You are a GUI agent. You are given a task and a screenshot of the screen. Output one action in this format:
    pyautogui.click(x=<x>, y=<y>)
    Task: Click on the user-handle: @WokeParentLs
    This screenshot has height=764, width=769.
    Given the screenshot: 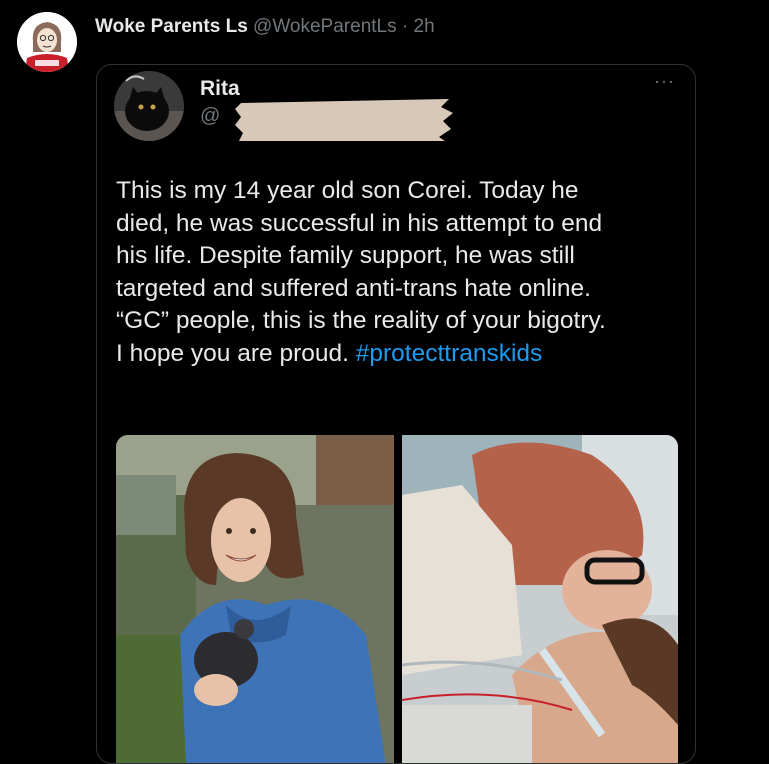 What is the action you would take?
    pyautogui.click(x=325, y=26)
    